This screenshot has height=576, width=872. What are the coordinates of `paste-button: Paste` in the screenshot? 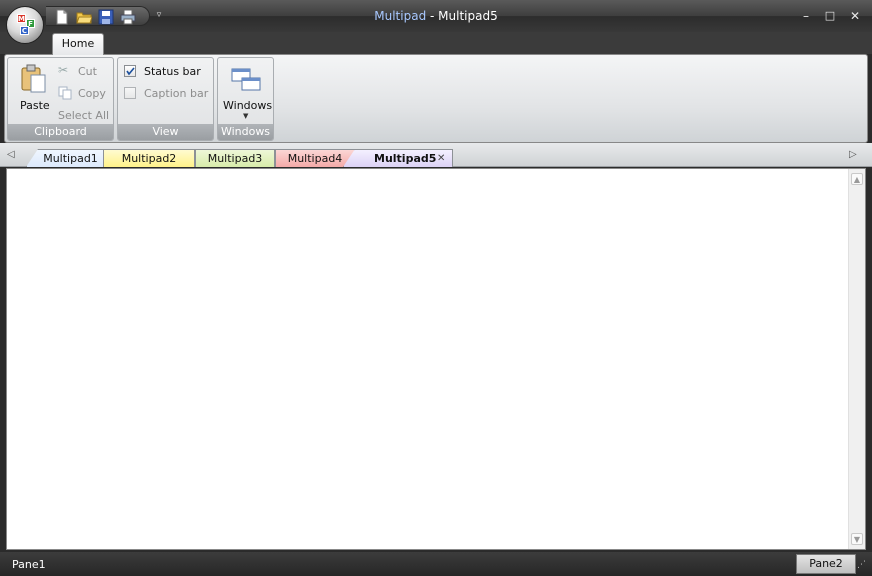 It's located at (33, 89).